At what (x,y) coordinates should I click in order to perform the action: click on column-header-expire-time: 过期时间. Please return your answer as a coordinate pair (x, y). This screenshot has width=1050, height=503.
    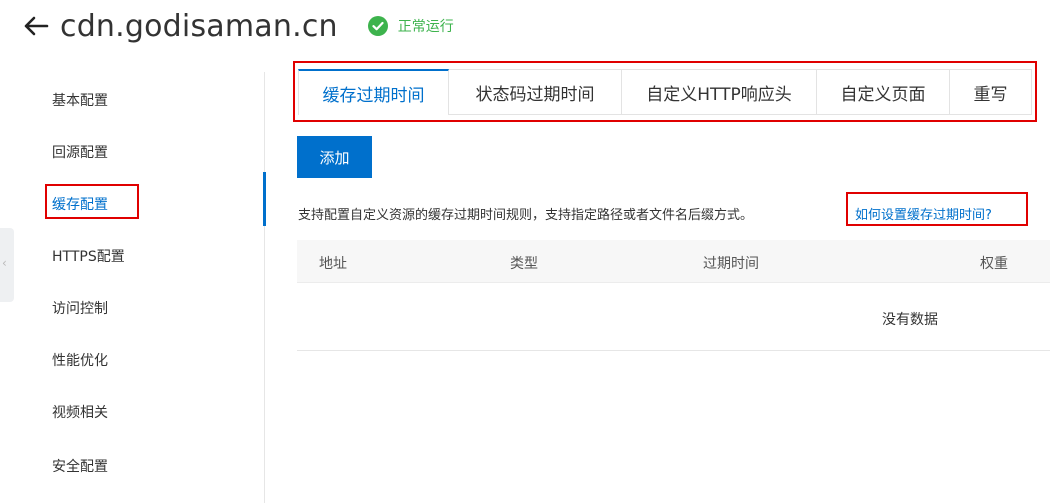
    Looking at the image, I should click on (731, 264).